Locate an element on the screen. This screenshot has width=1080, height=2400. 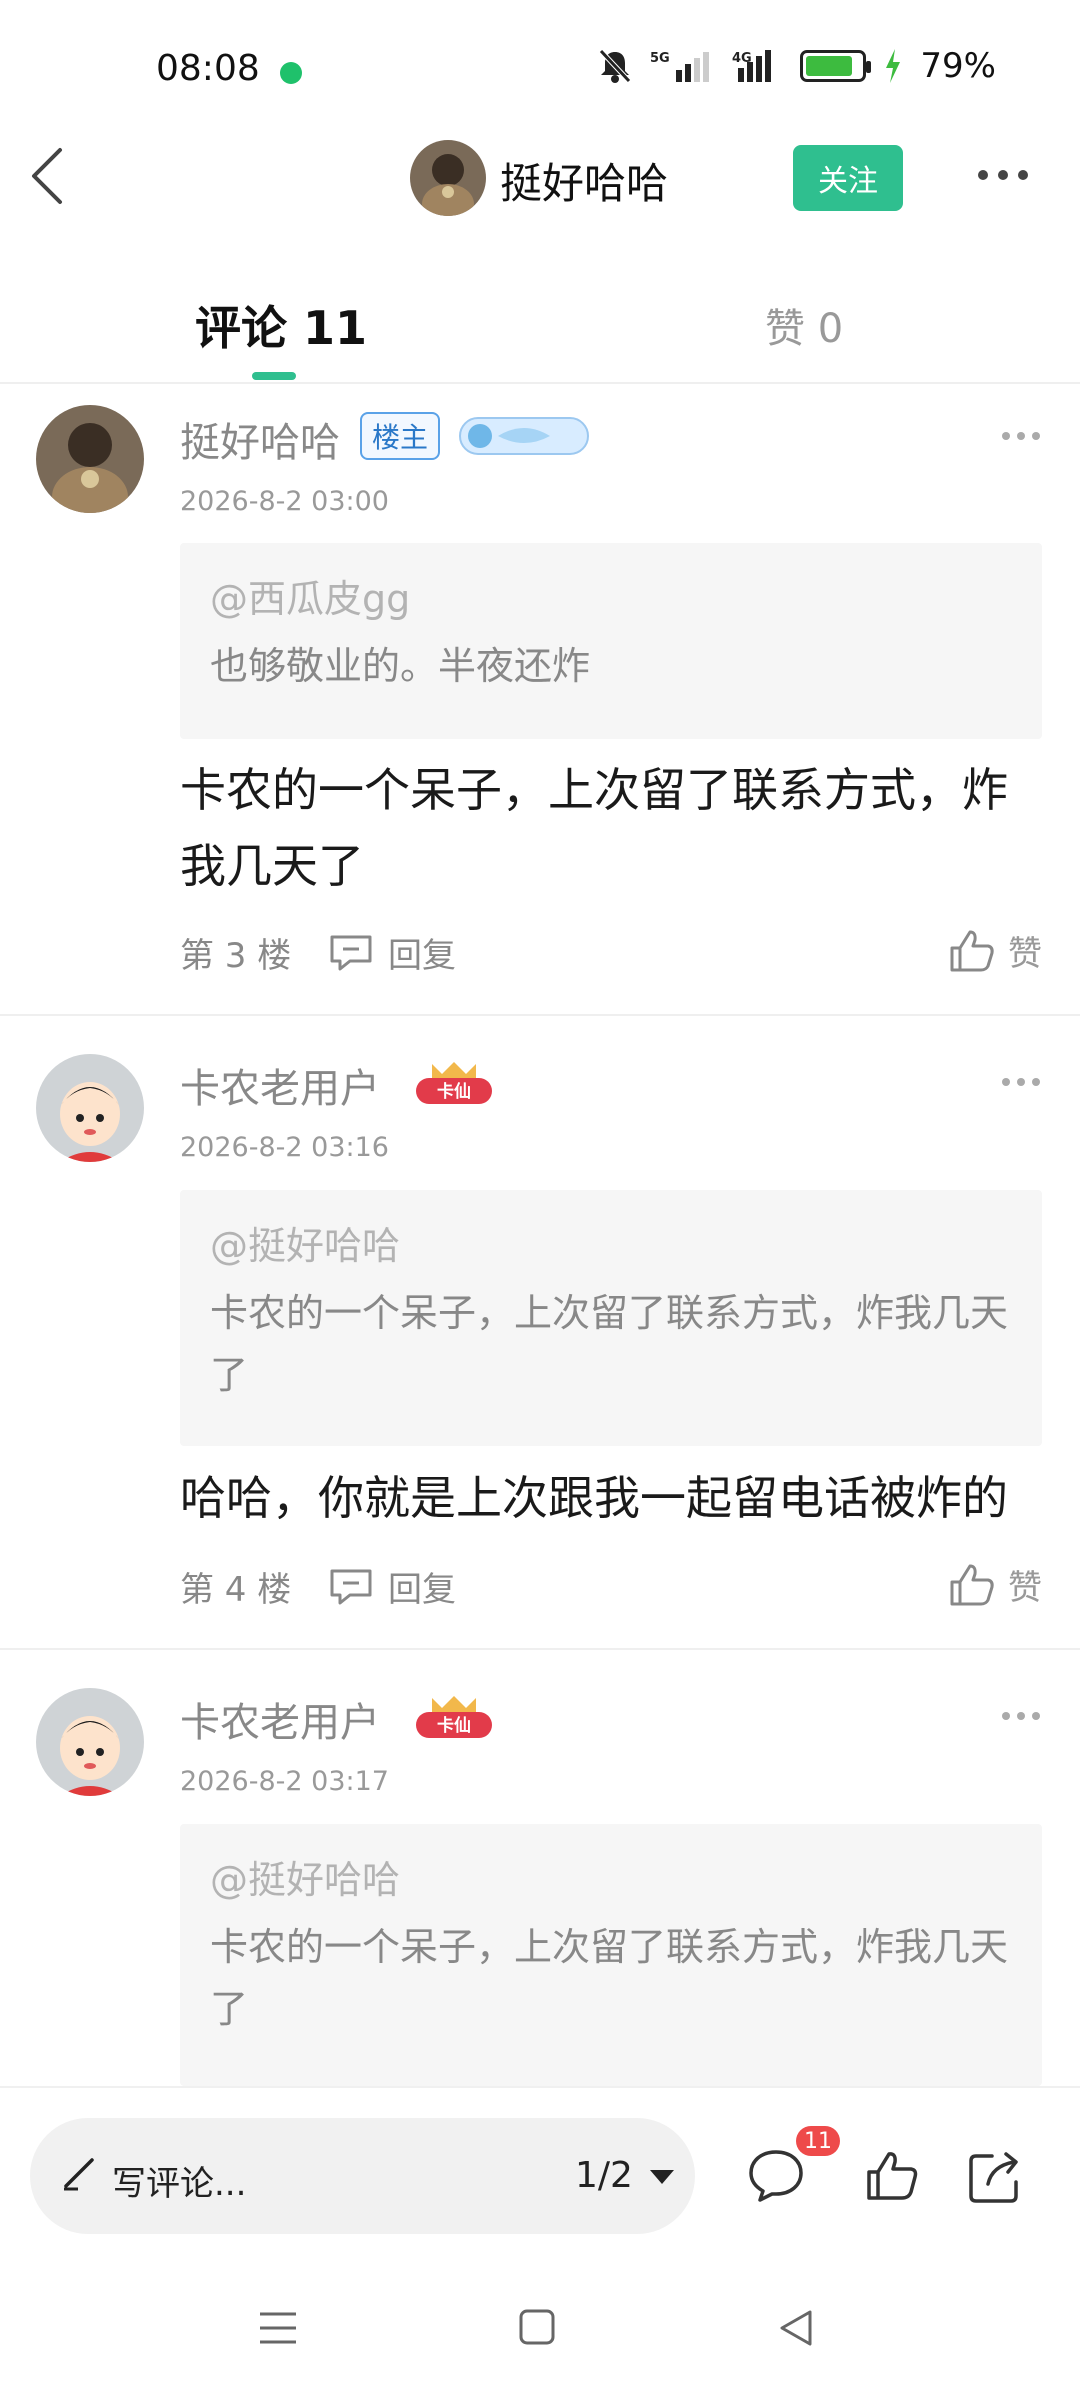
comment-time: 2026-8-2 03:00 is located at coordinates (284, 501).